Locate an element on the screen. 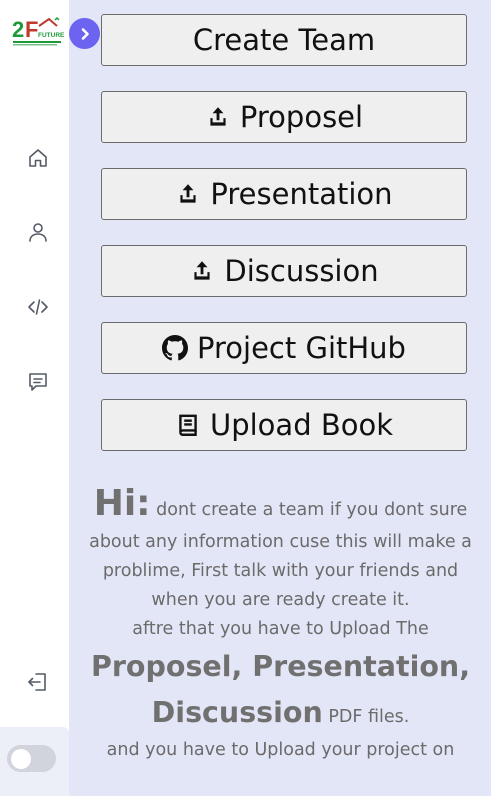 The image size is (491, 796). svg-text: F is located at coordinates (31, 29).